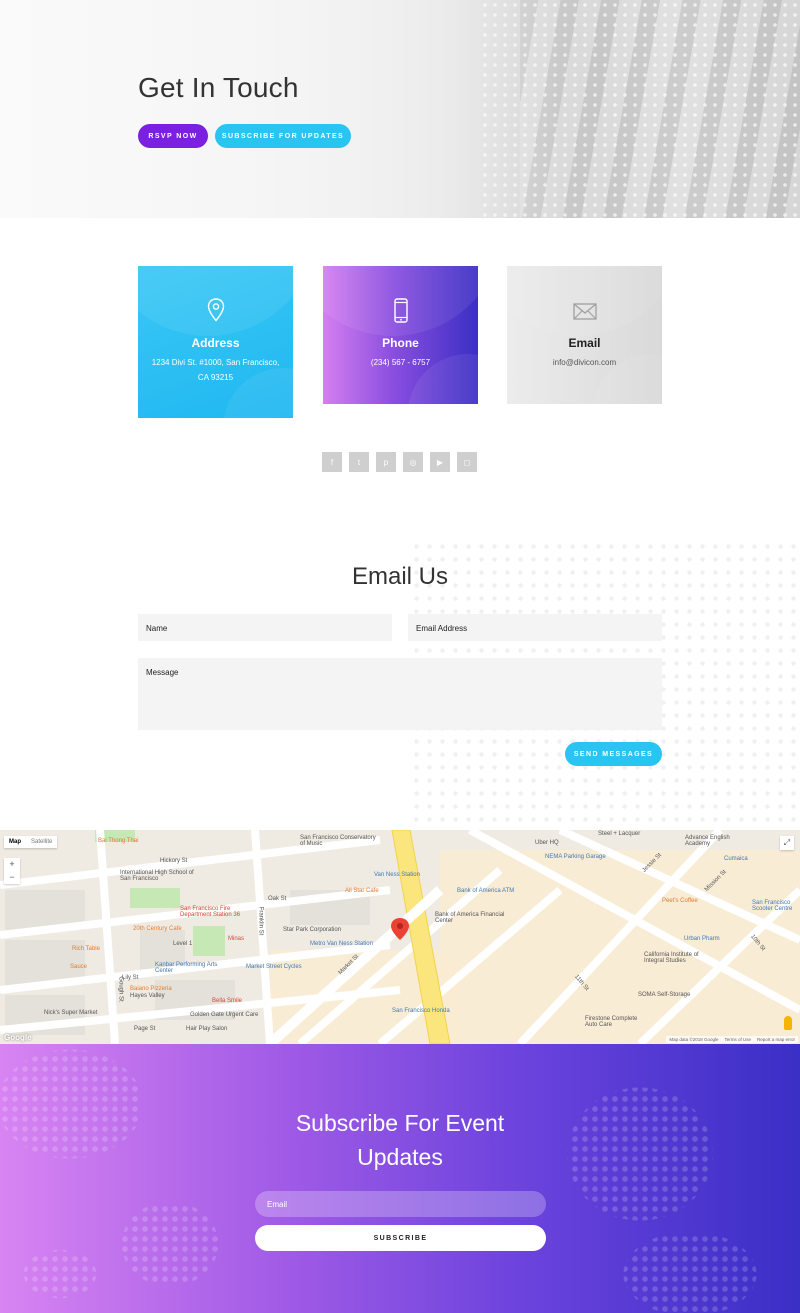 This screenshot has width=800, height=1313. I want to click on social-icons: f t p ◎ ▶ ◻, so click(399, 462).